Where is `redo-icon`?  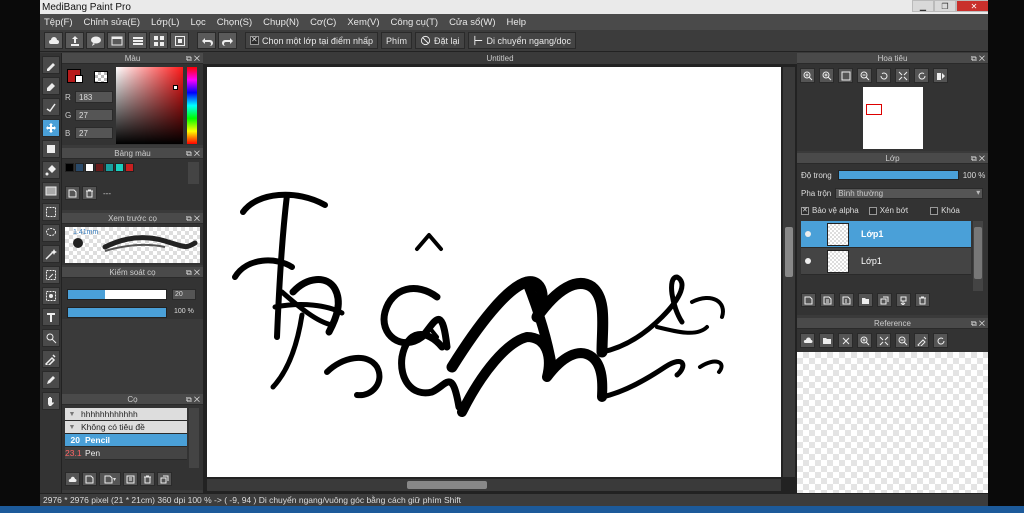
redo-icon is located at coordinates (227, 40).